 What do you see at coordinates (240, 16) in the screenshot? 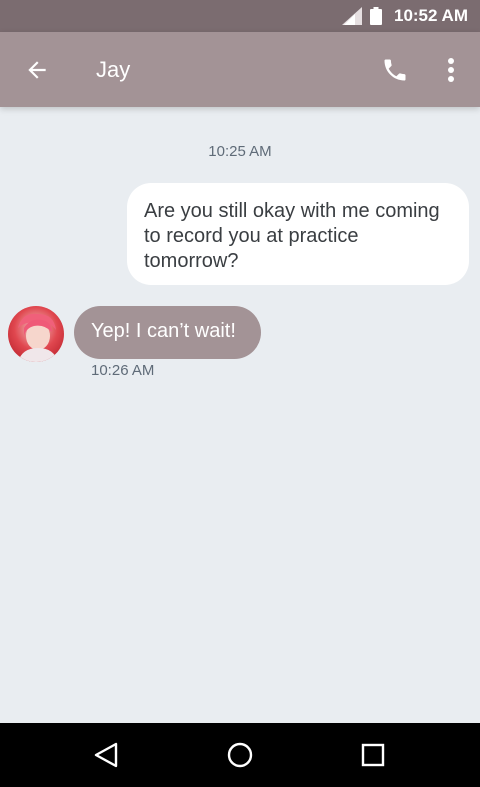
I see `status-bar: 10:52 AM` at bounding box center [240, 16].